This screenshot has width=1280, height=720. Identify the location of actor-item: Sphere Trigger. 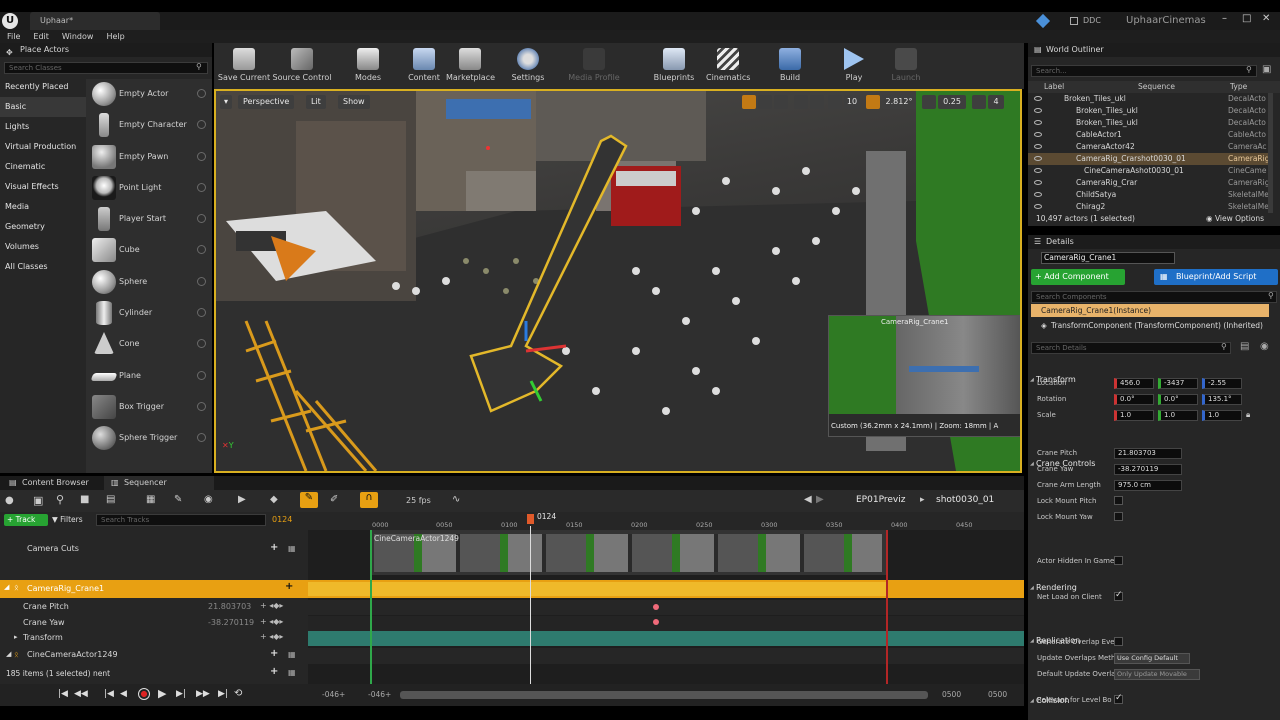
(149, 438).